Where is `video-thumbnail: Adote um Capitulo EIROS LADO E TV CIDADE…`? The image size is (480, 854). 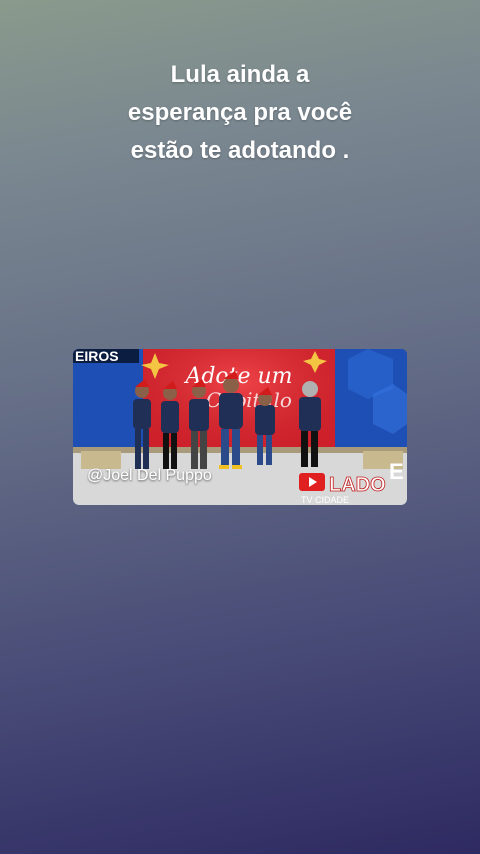
video-thumbnail: Adote um Capitulo EIROS LADO E TV CIDADE… is located at coordinates (240, 427).